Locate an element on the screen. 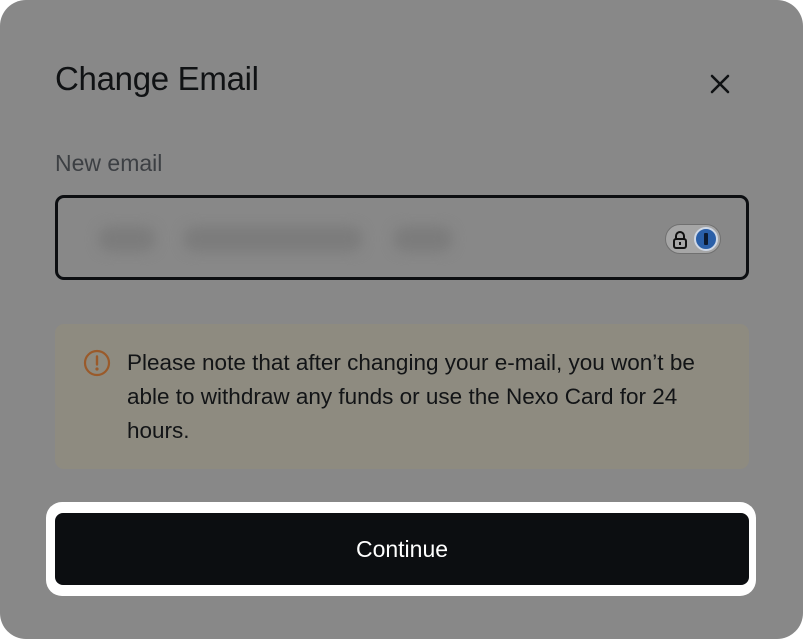 This screenshot has height=639, width=803. close-icon is located at coordinates (720, 84).